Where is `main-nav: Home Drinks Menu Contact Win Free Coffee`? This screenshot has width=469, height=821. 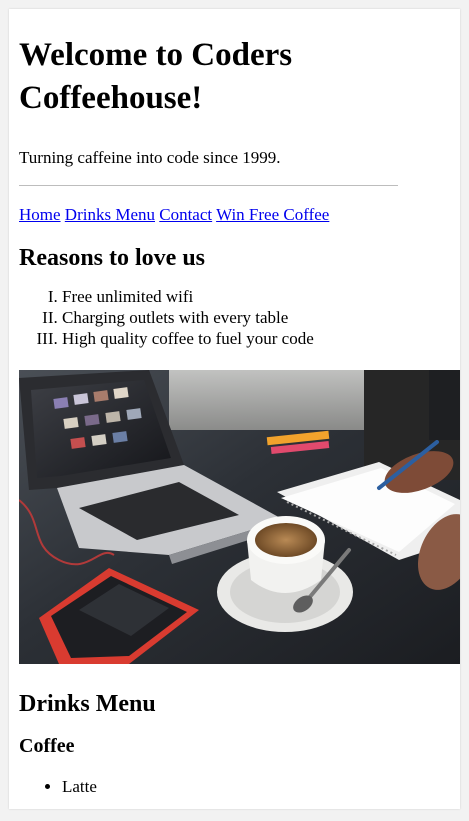
main-nav: Home Drinks Menu Contact Win Free Coffee is located at coordinates (239, 215).